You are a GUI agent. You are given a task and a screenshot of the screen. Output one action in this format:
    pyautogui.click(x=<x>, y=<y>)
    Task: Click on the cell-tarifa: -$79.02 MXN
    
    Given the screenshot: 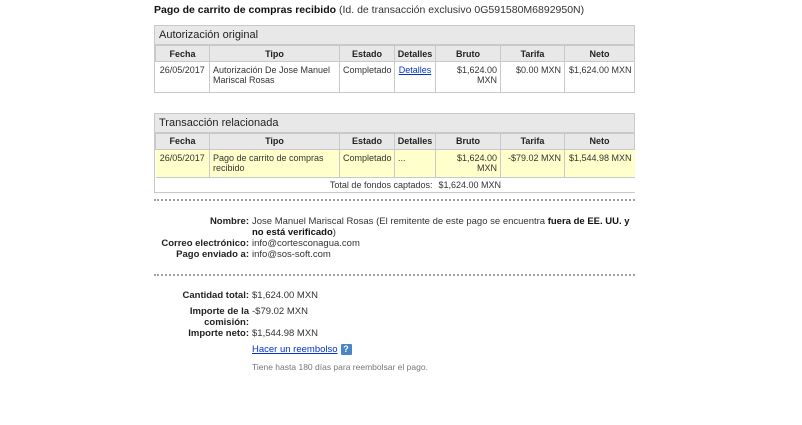 What is the action you would take?
    pyautogui.click(x=532, y=163)
    